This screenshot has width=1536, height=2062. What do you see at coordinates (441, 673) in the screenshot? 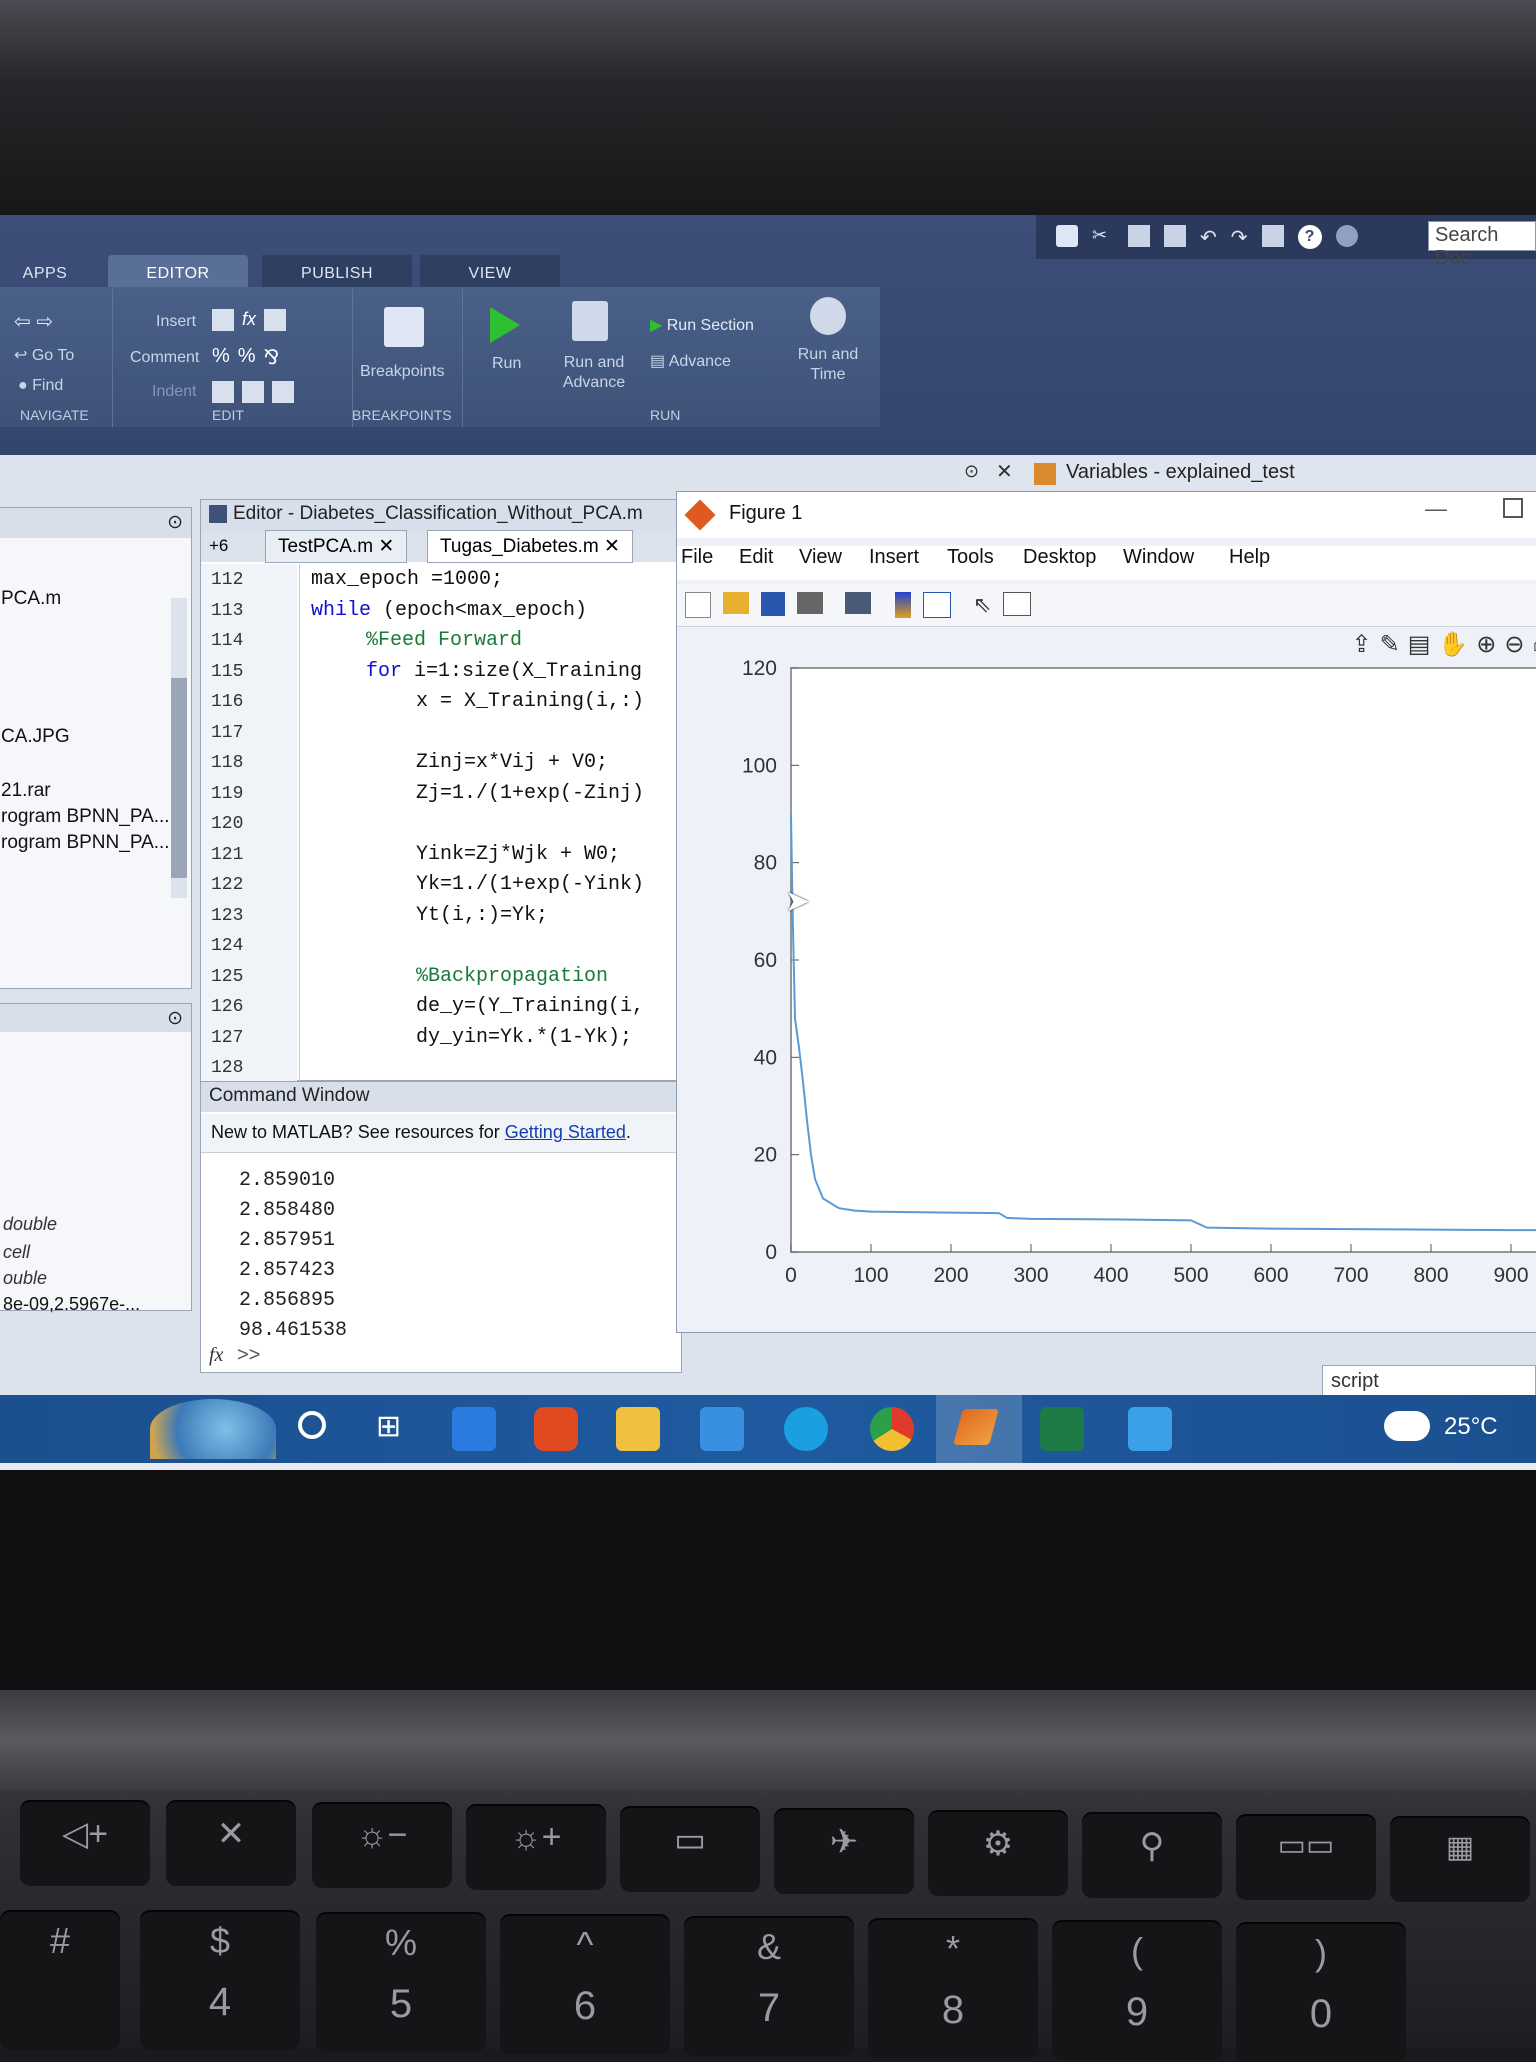
I see `code-line: 115for i=1:size(X_Training` at bounding box center [441, 673].